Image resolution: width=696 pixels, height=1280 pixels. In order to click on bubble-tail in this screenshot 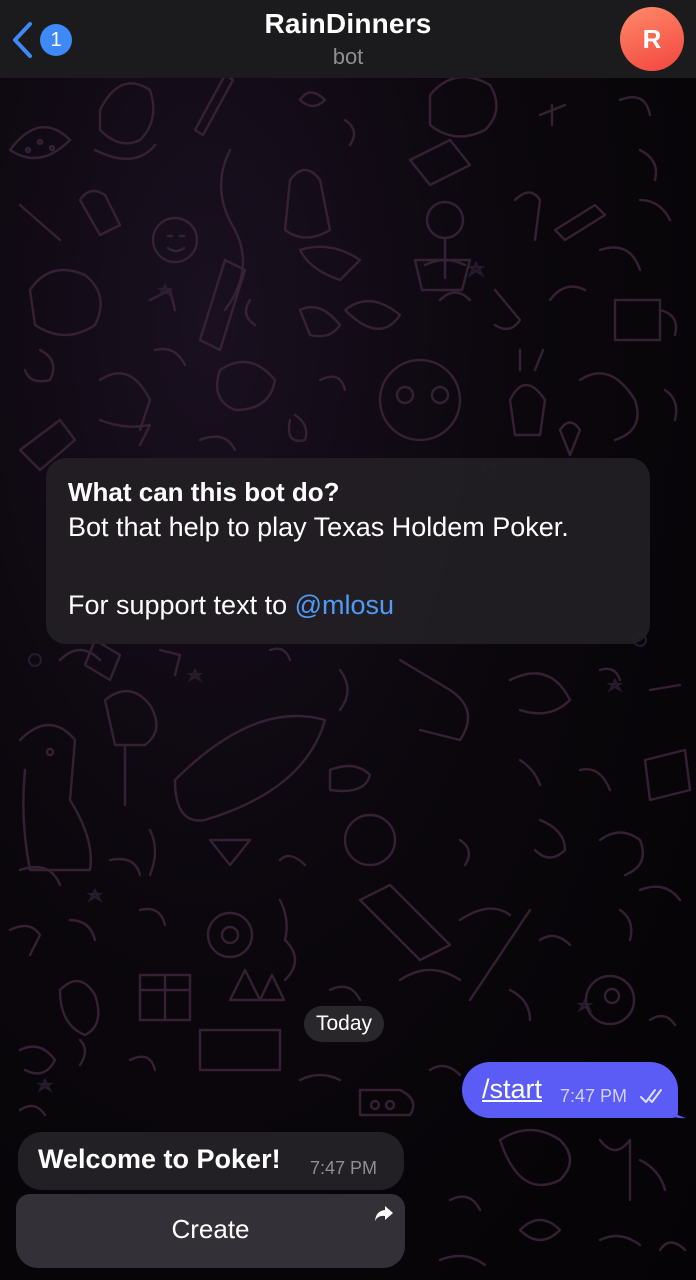, I will do `click(677, 1109)`.